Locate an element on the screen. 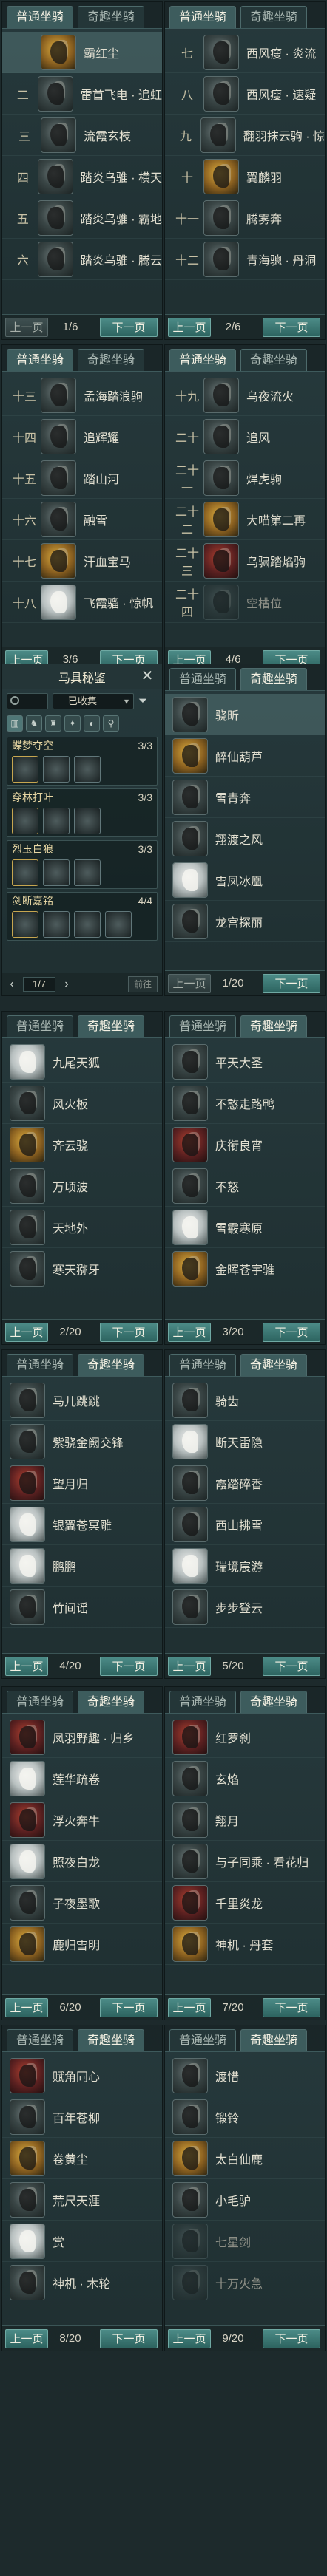  mount-row: 太白仙鹿 is located at coordinates (245, 2158).